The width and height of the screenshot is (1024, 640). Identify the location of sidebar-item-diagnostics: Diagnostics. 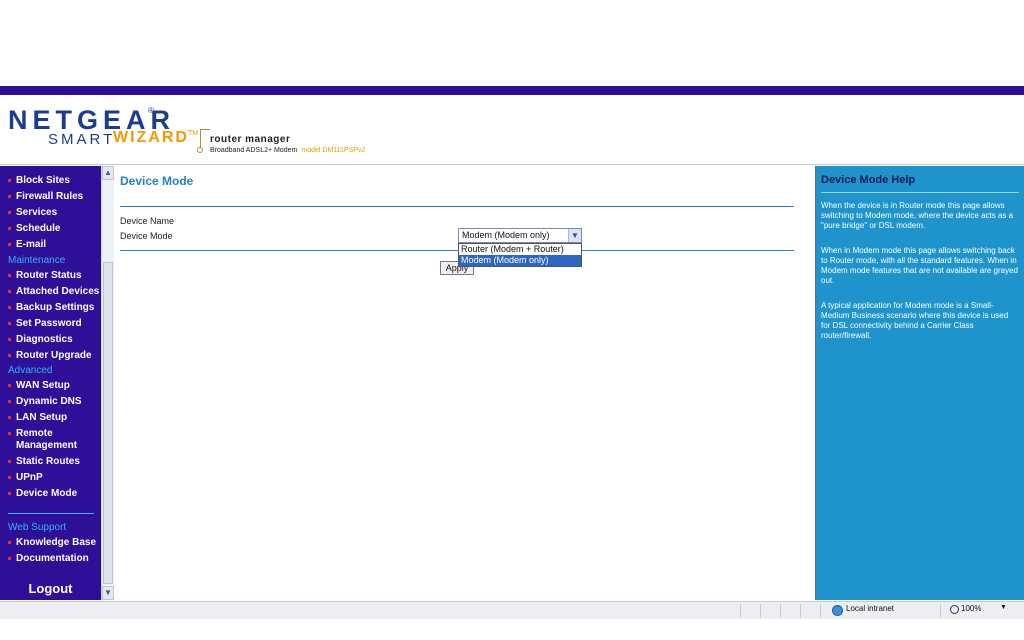
(50, 340).